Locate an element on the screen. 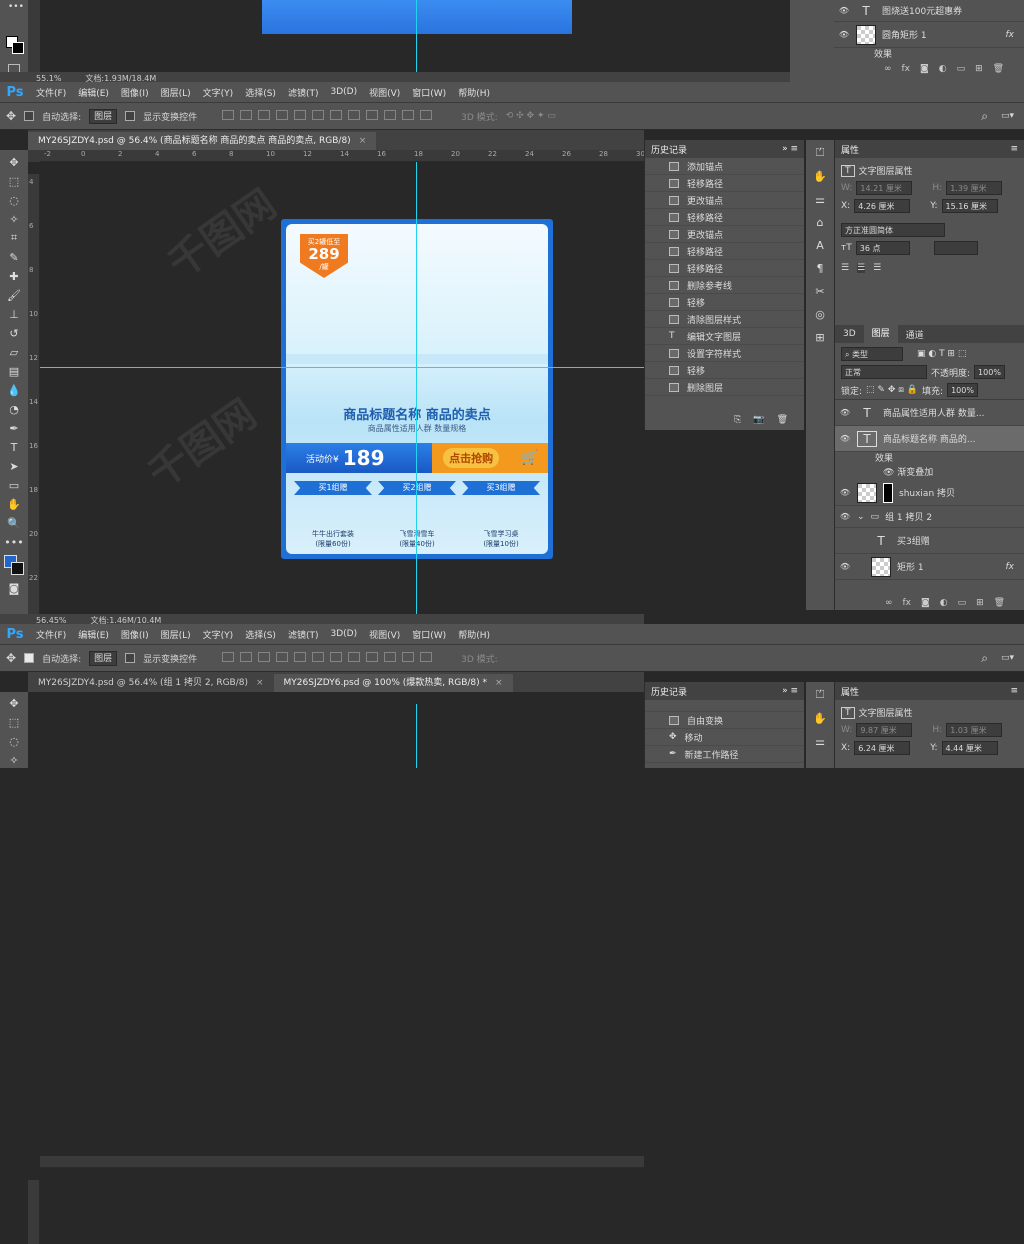  shape-tool-icon: ▭ is located at coordinates (14, 485).